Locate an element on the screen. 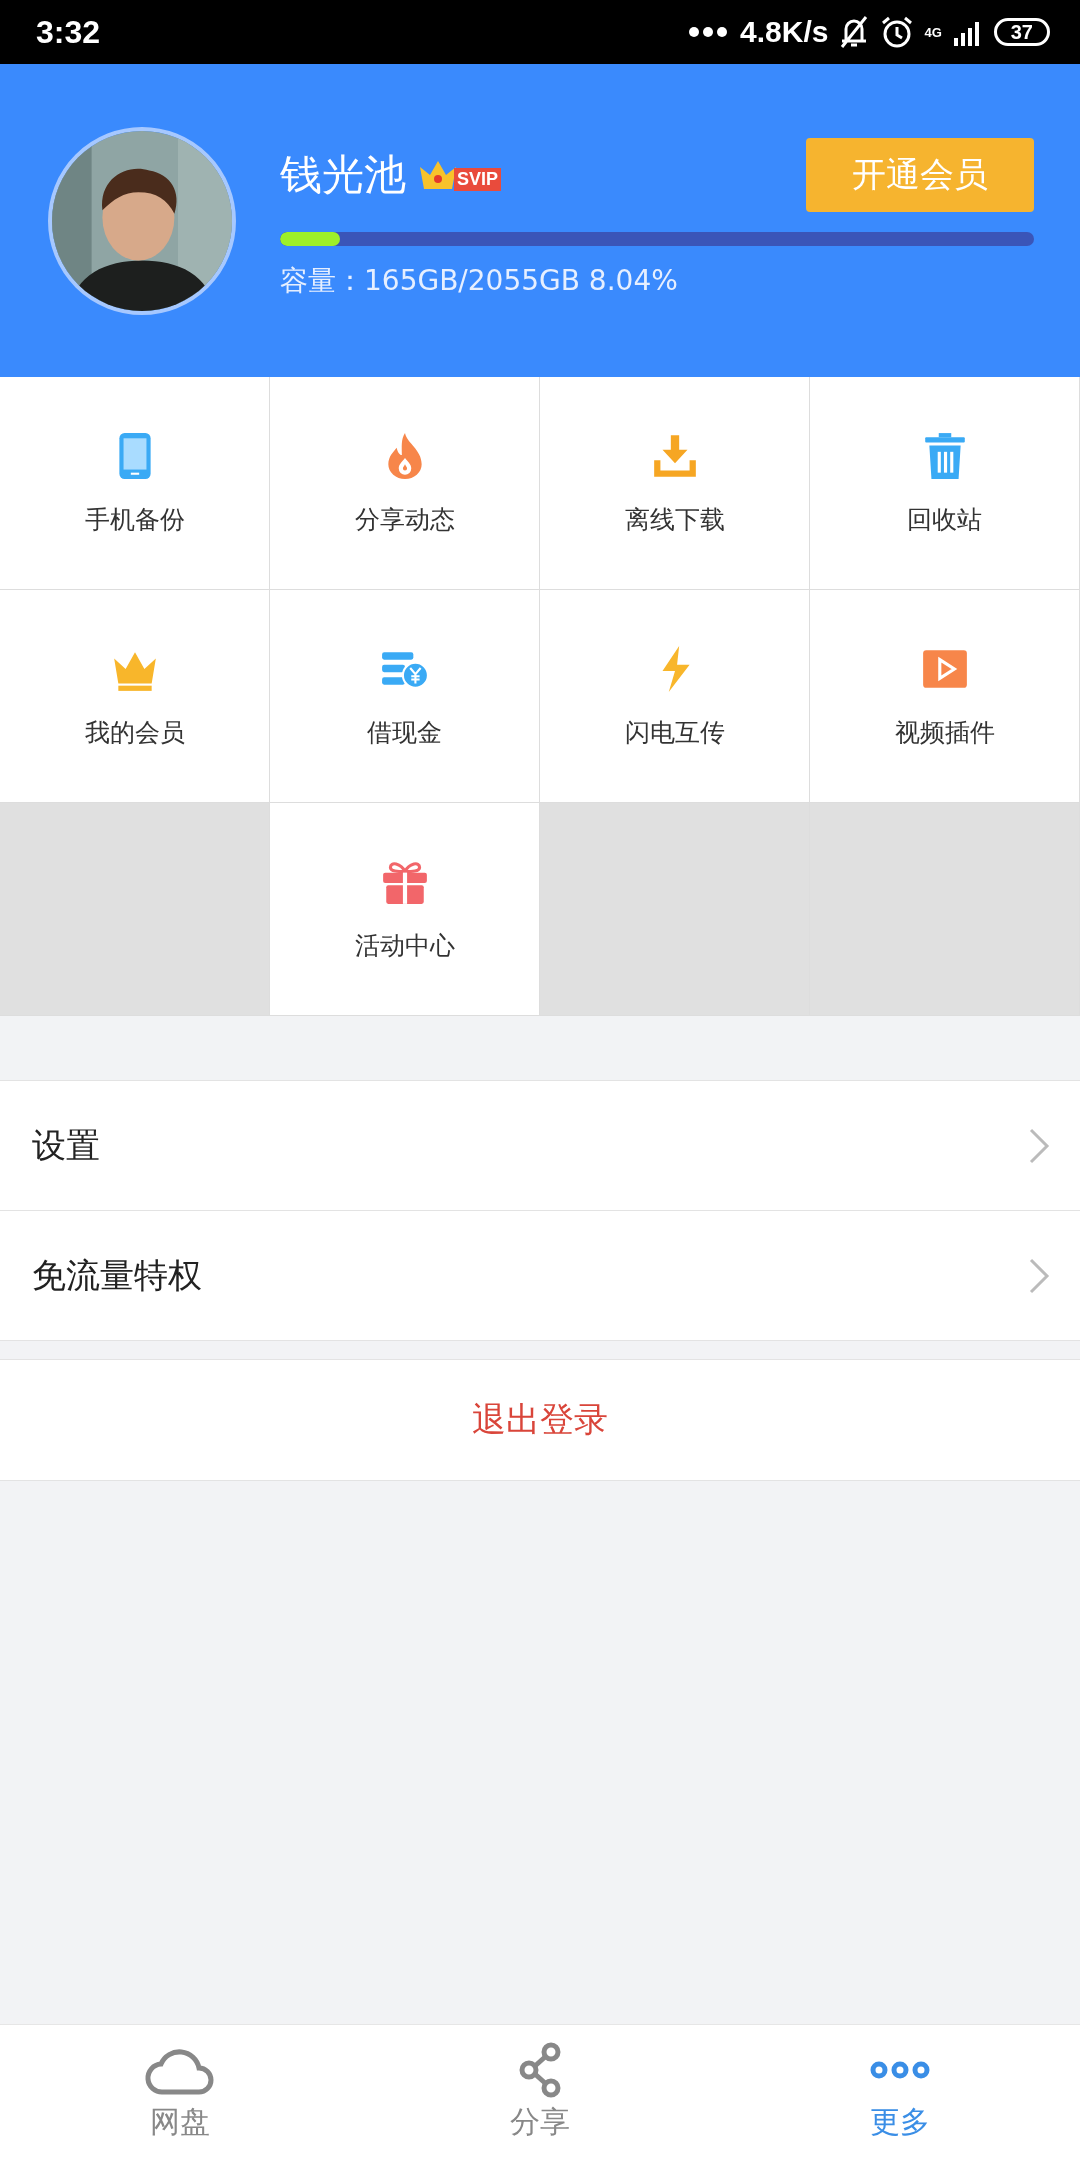 The image size is (1080, 2160). feature-tile: 视频插件 is located at coordinates (945, 696).